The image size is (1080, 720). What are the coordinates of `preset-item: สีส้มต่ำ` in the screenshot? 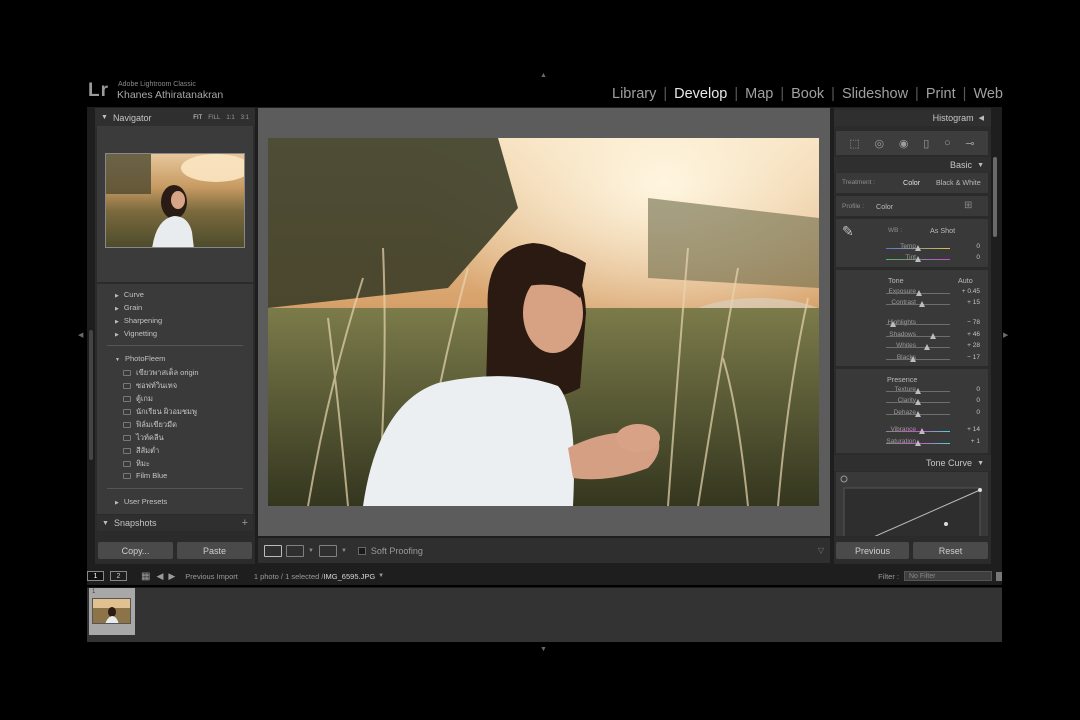 It's located at (141, 451).